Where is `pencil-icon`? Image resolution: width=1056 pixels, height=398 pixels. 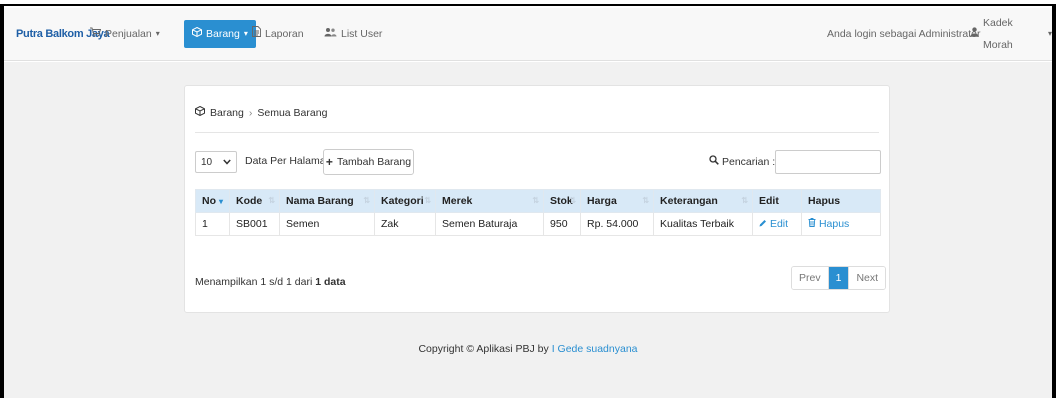 pencil-icon is located at coordinates (764, 224).